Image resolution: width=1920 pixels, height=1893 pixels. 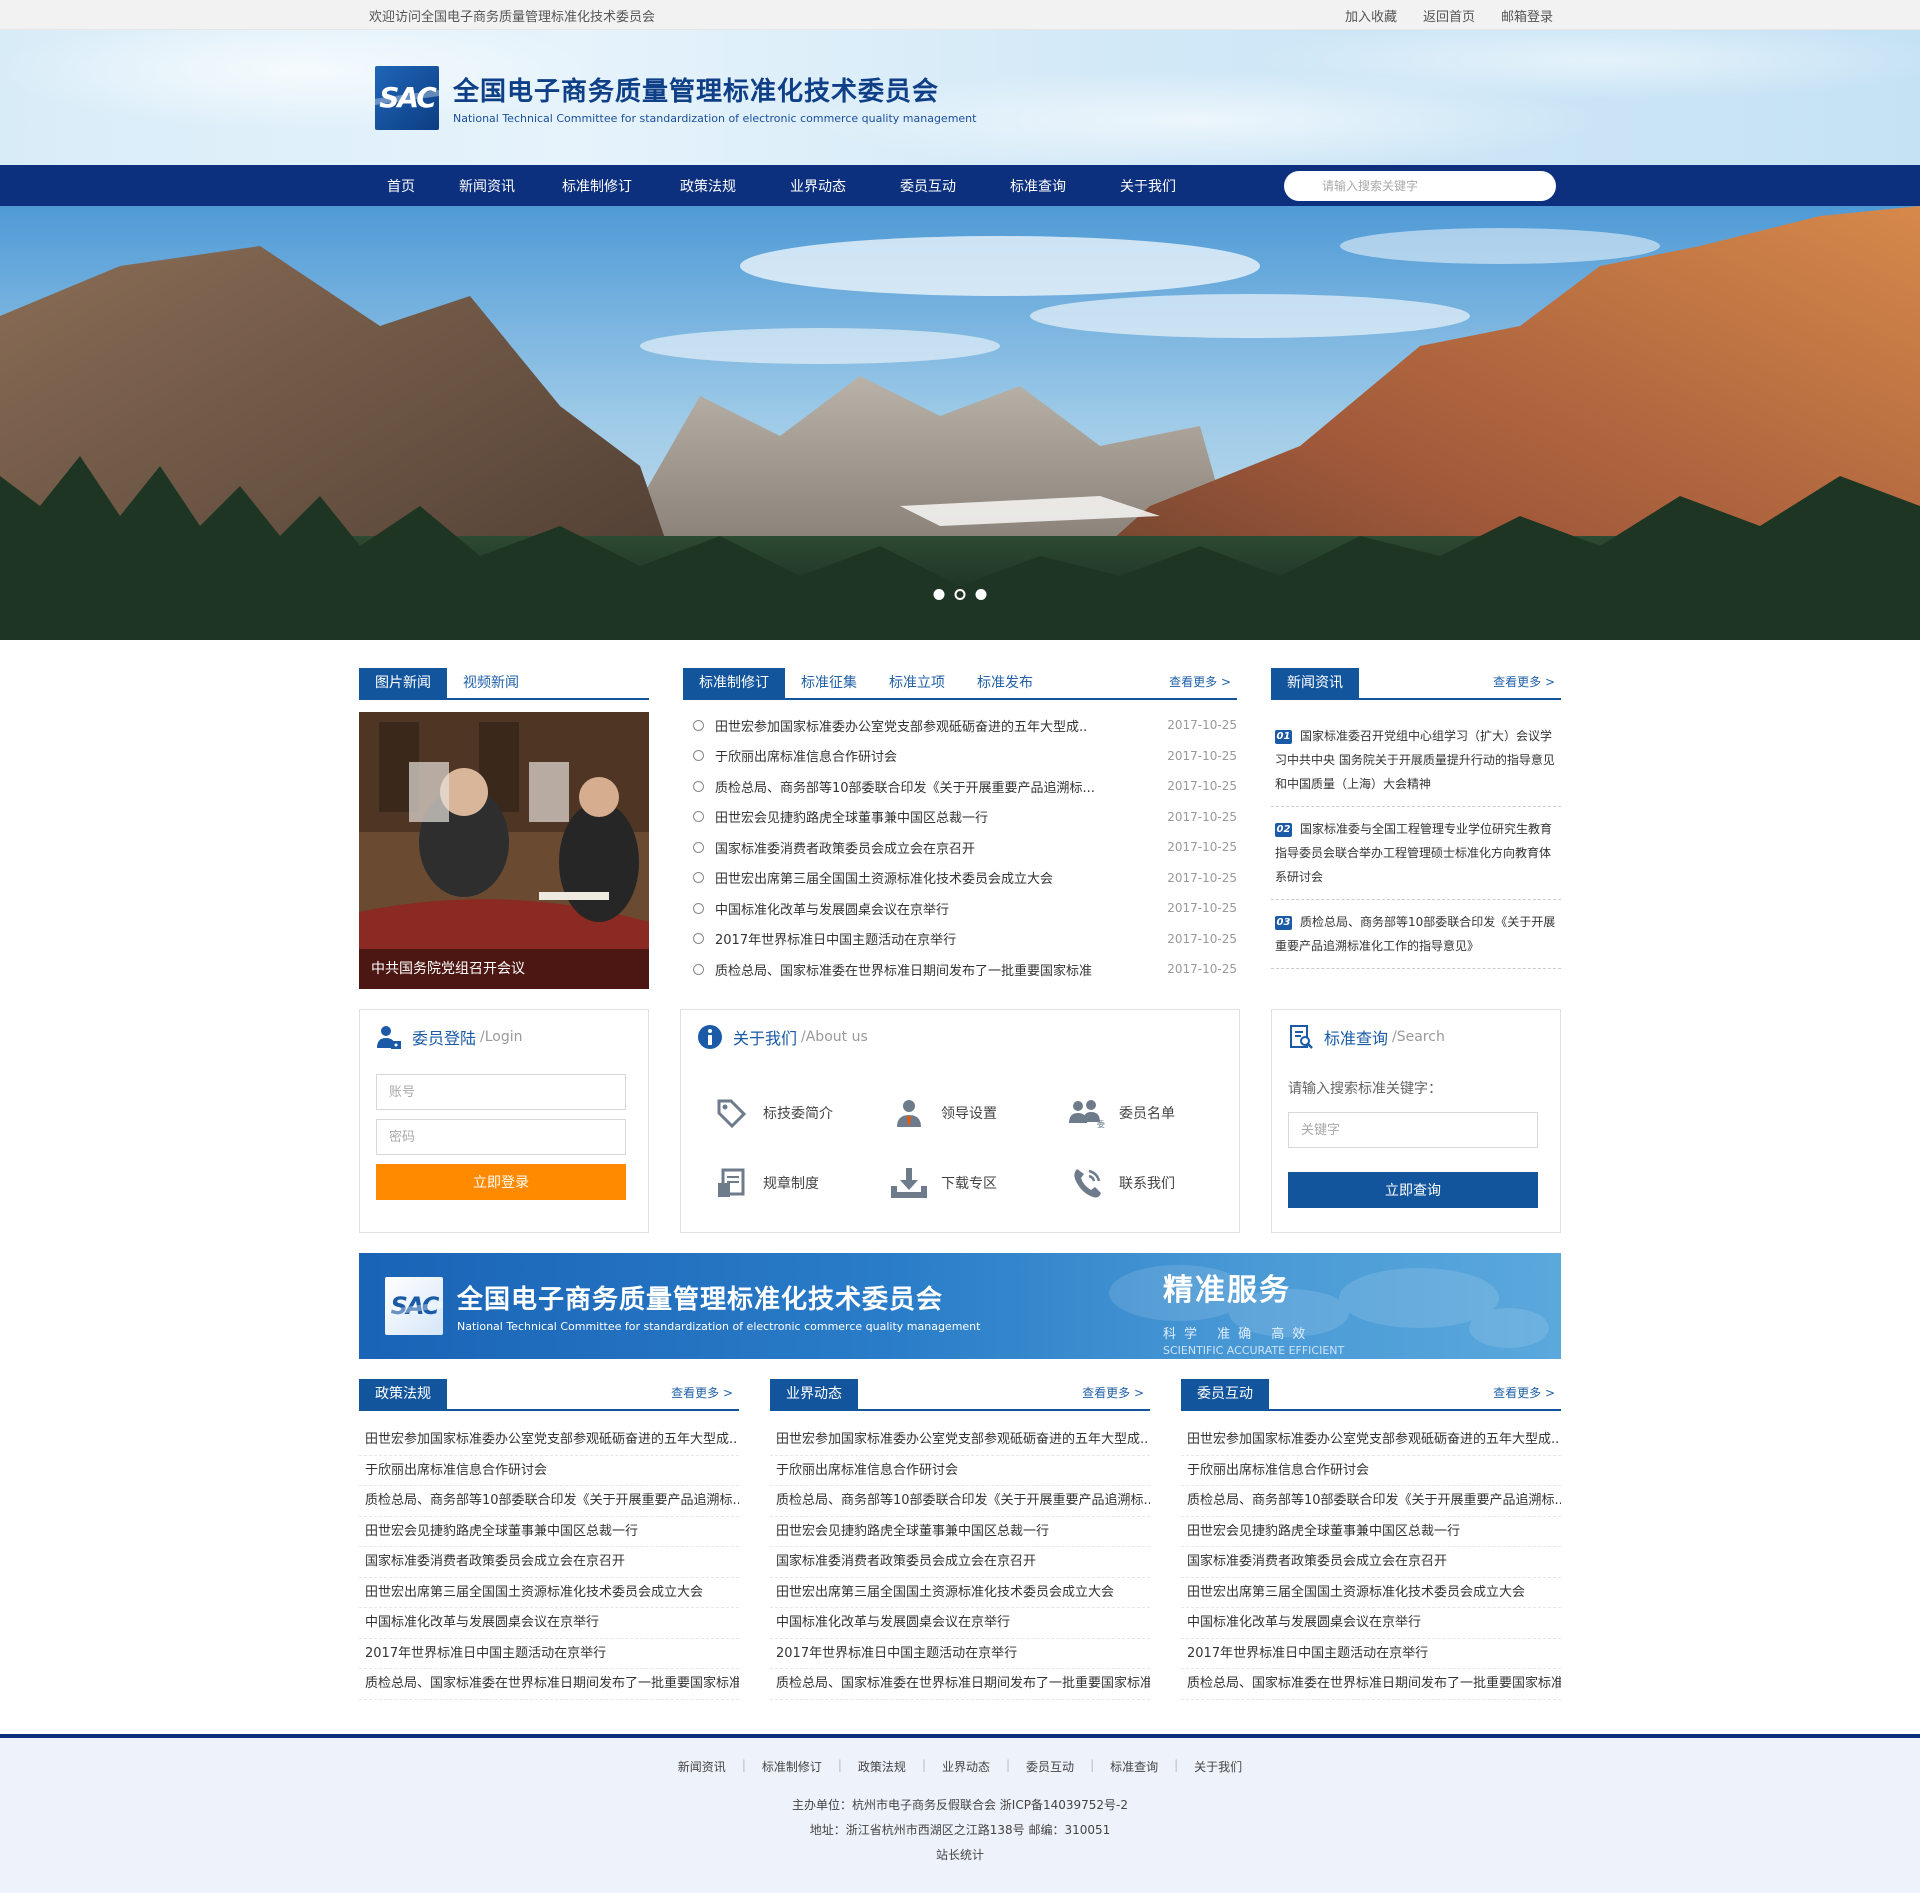 What do you see at coordinates (1371, 15) in the screenshot?
I see `add-favorite-link: 加入收藏` at bounding box center [1371, 15].